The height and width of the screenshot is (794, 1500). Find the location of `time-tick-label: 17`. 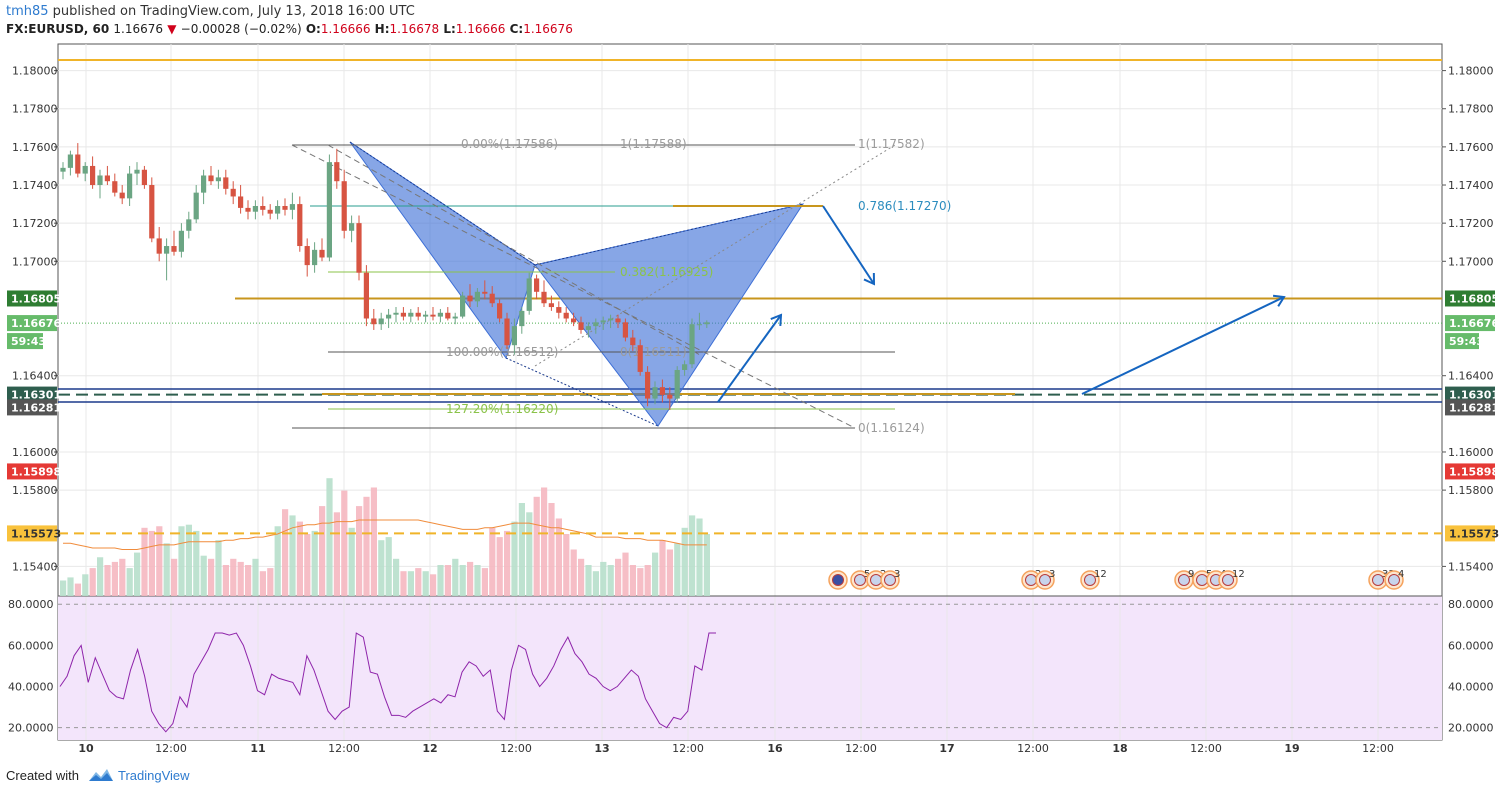

time-tick-label: 17 is located at coordinates (946, 748).